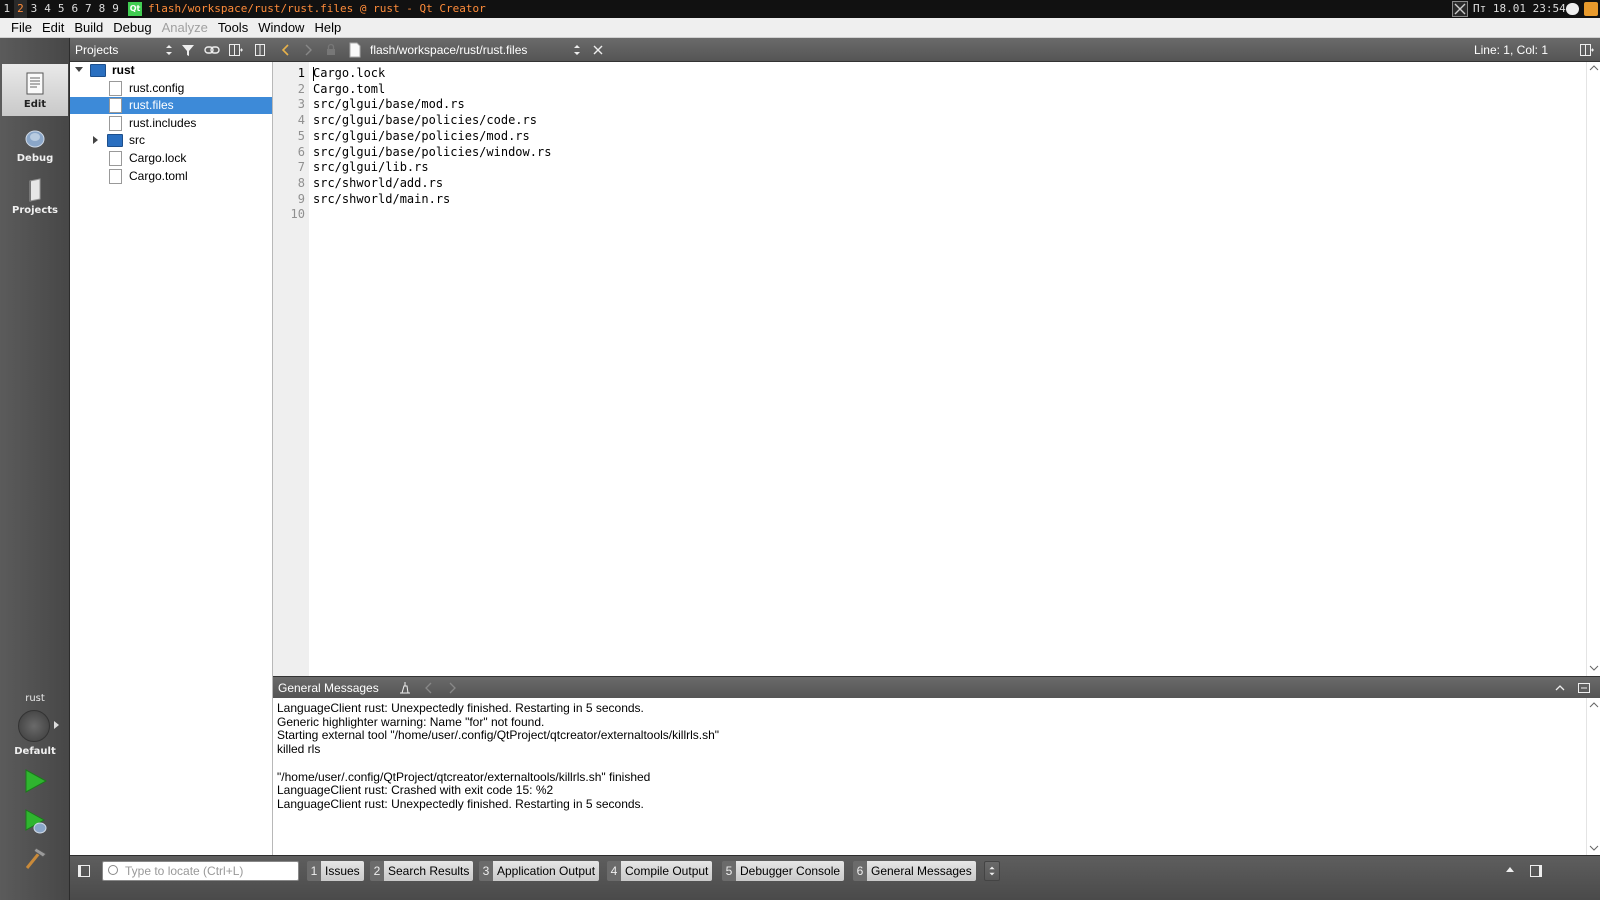 The height and width of the screenshot is (900, 1600). What do you see at coordinates (1536, 871) in the screenshot?
I see `toggle-right-sidebar-icon` at bounding box center [1536, 871].